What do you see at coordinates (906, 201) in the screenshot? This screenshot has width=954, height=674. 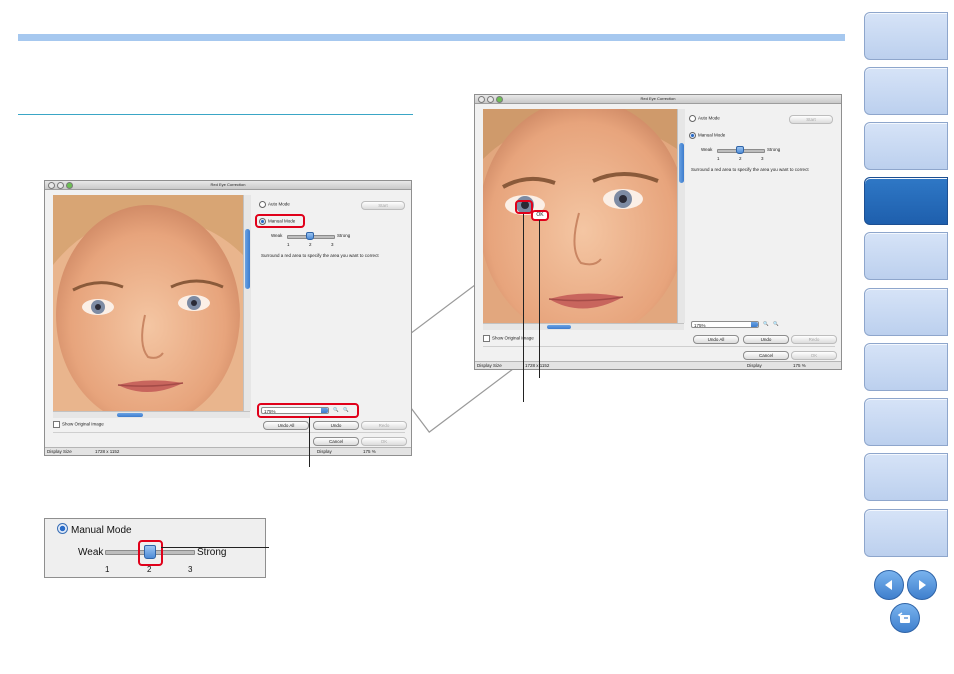 I see `nav-tab-4-active` at bounding box center [906, 201].